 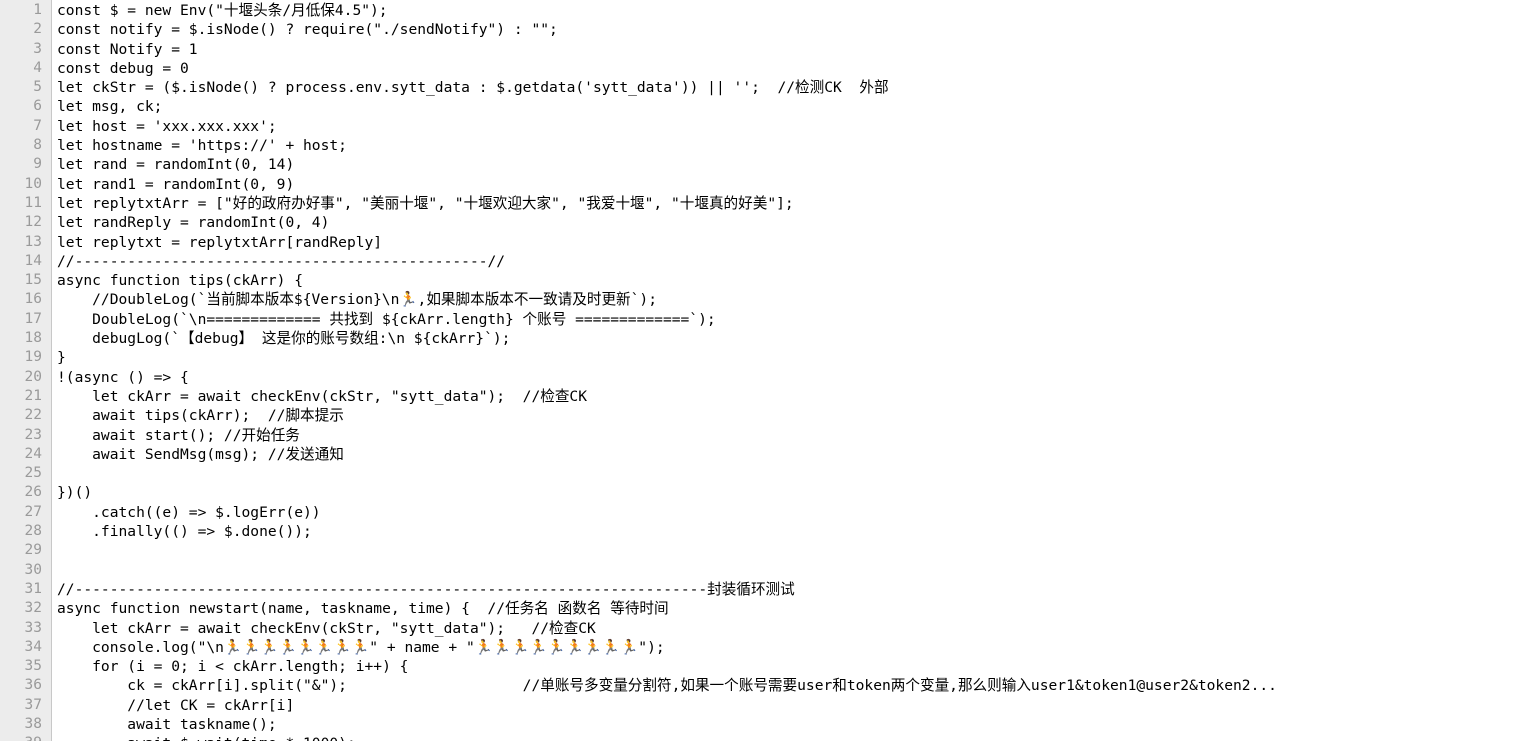 What do you see at coordinates (788, 357) in the screenshot?
I see `code-line: }` at bounding box center [788, 357].